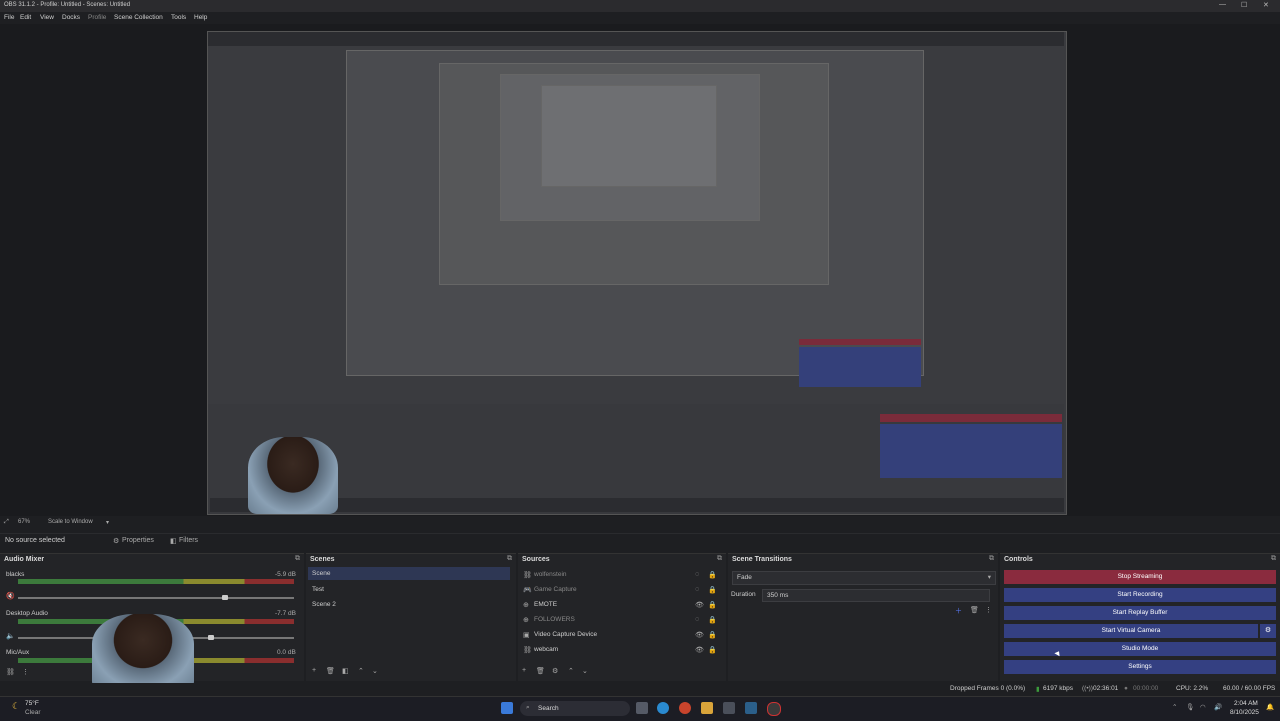 This screenshot has width=1280, height=721. I want to click on minimize-icon: —, so click(1222, 4).